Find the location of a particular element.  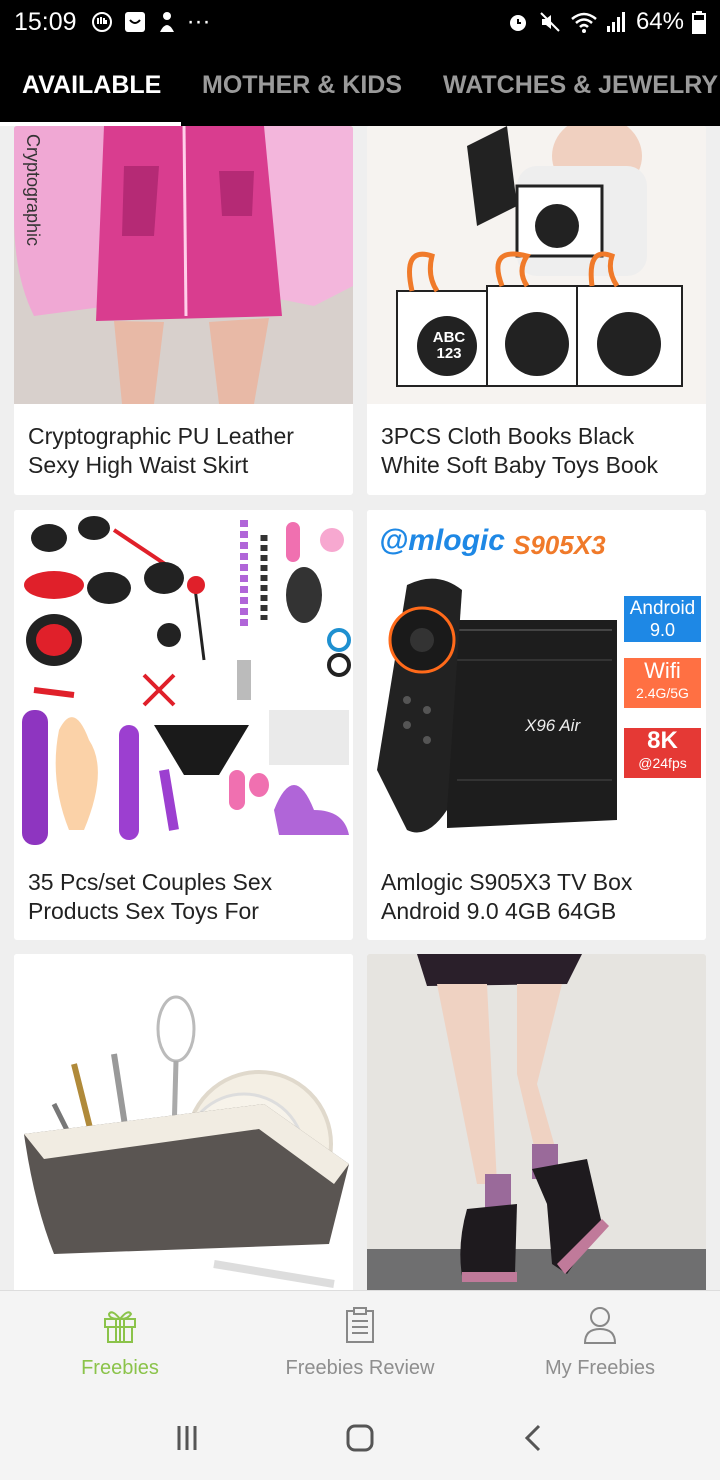

signal-icon is located at coordinates (615, 22).